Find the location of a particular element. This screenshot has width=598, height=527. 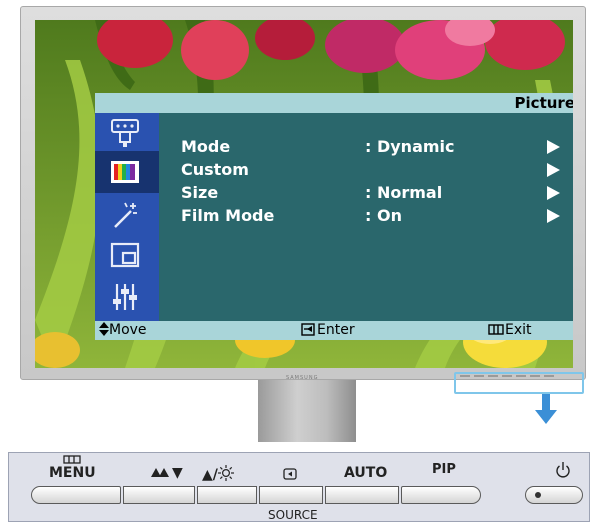

up-symbol: ▲/ is located at coordinates (210, 475).